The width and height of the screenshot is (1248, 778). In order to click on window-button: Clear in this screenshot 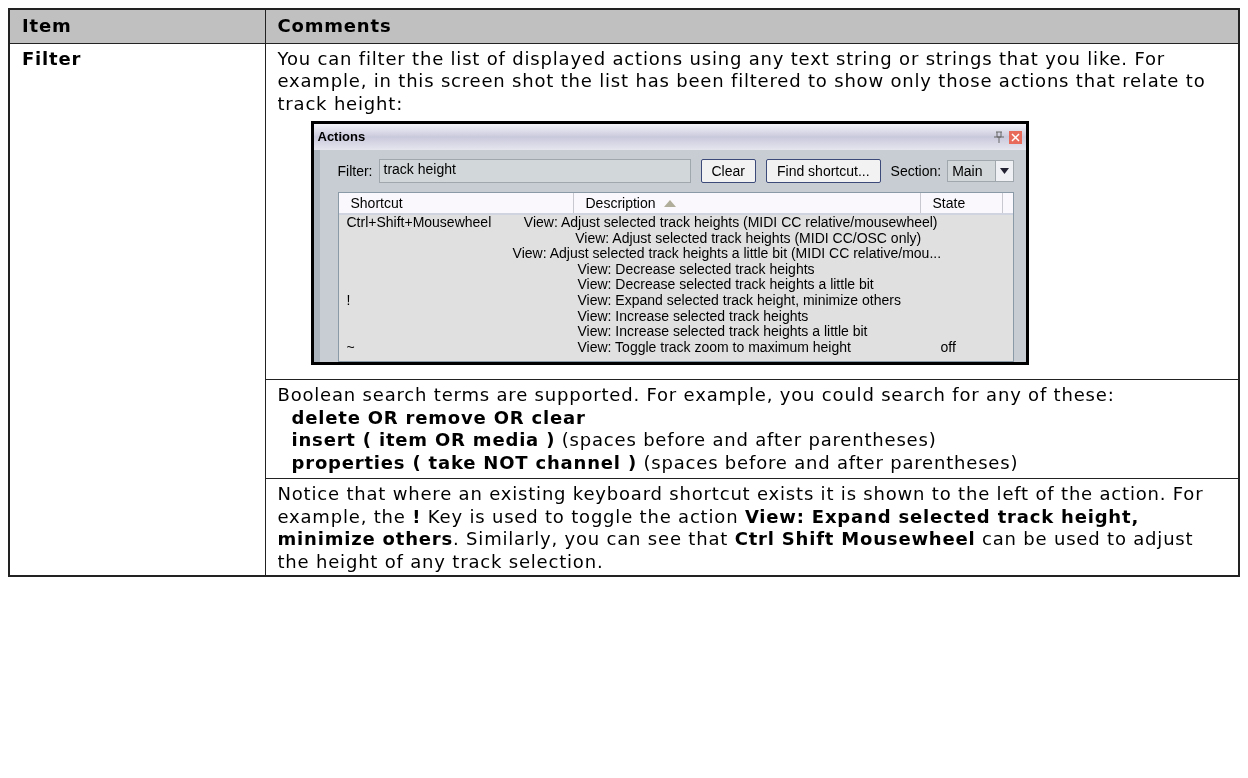, I will do `click(728, 171)`.